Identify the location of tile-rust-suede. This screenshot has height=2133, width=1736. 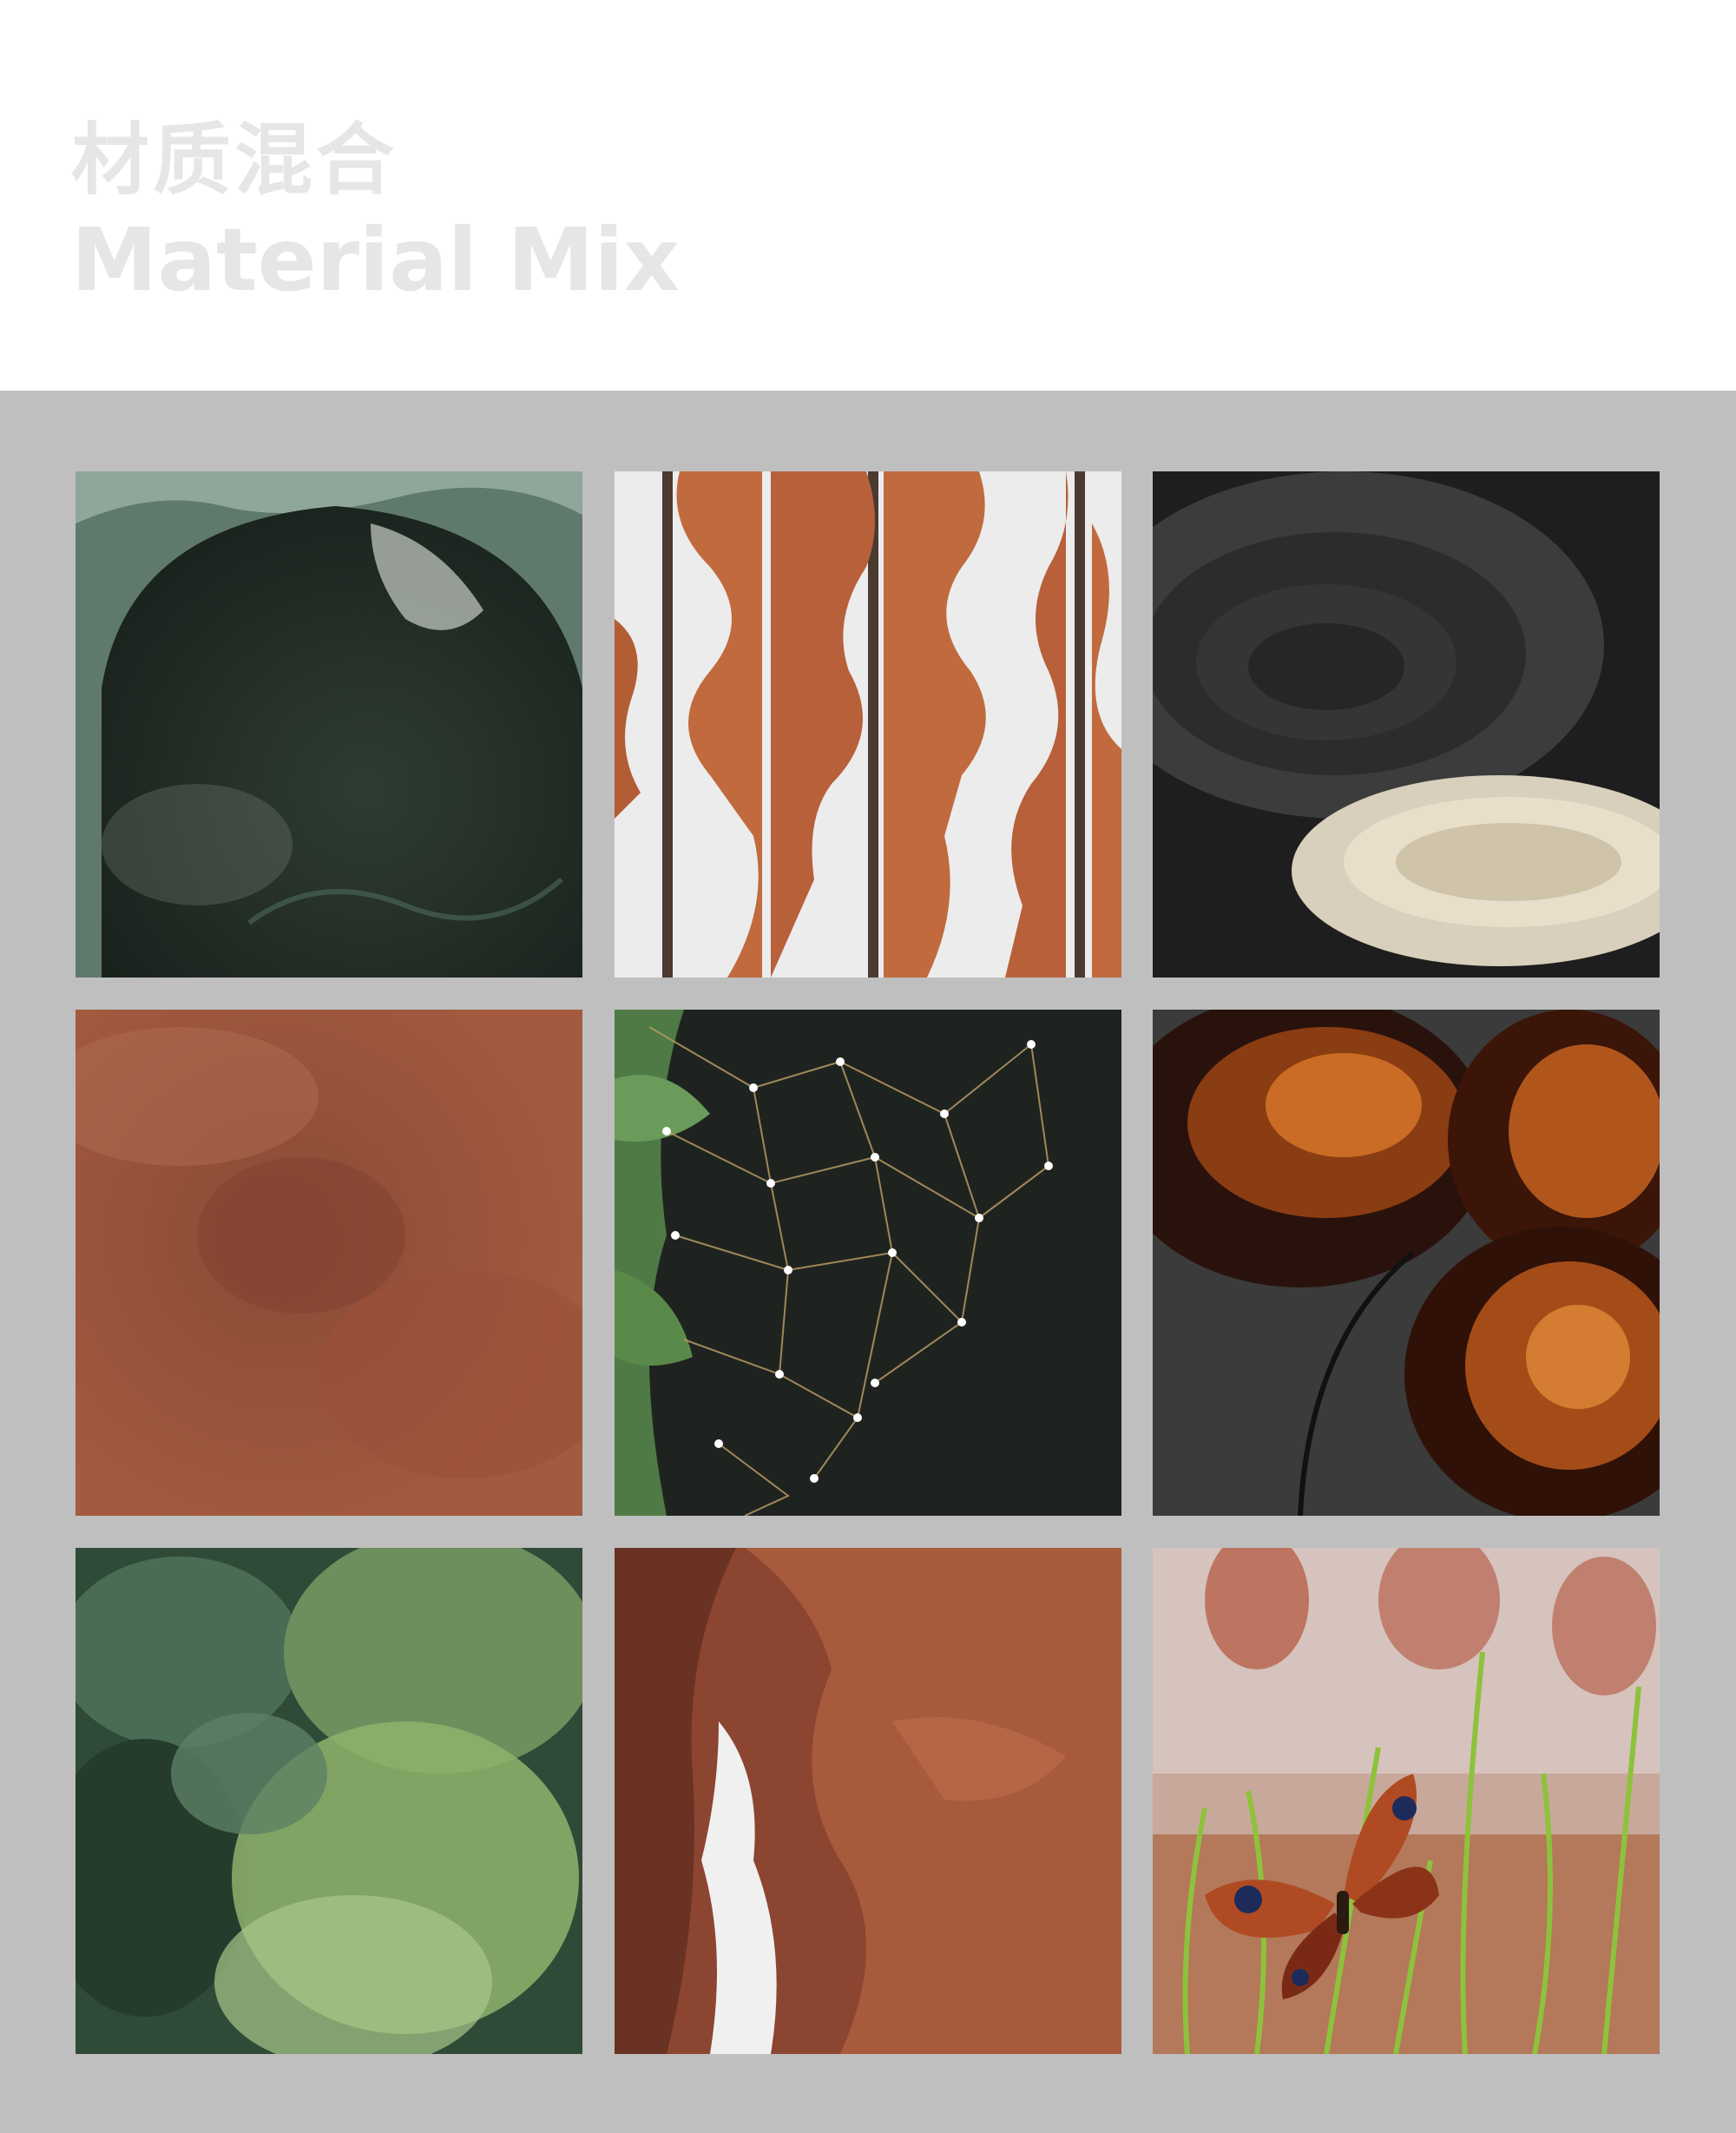
(329, 1263).